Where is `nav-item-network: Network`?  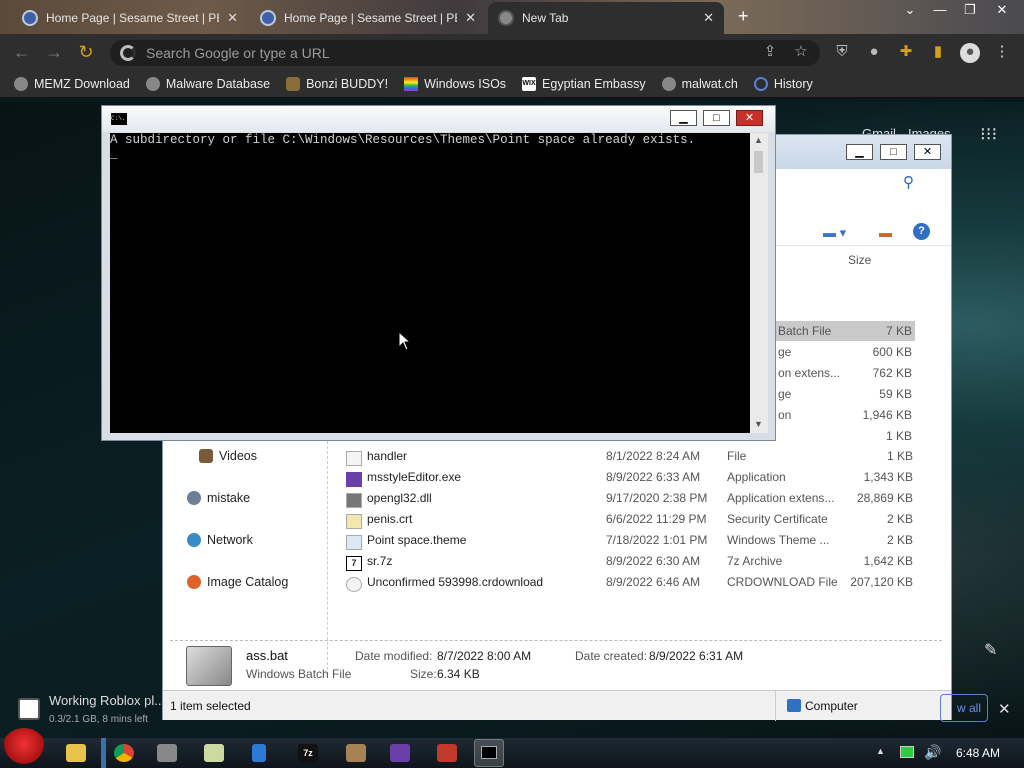 nav-item-network: Network is located at coordinates (220, 540).